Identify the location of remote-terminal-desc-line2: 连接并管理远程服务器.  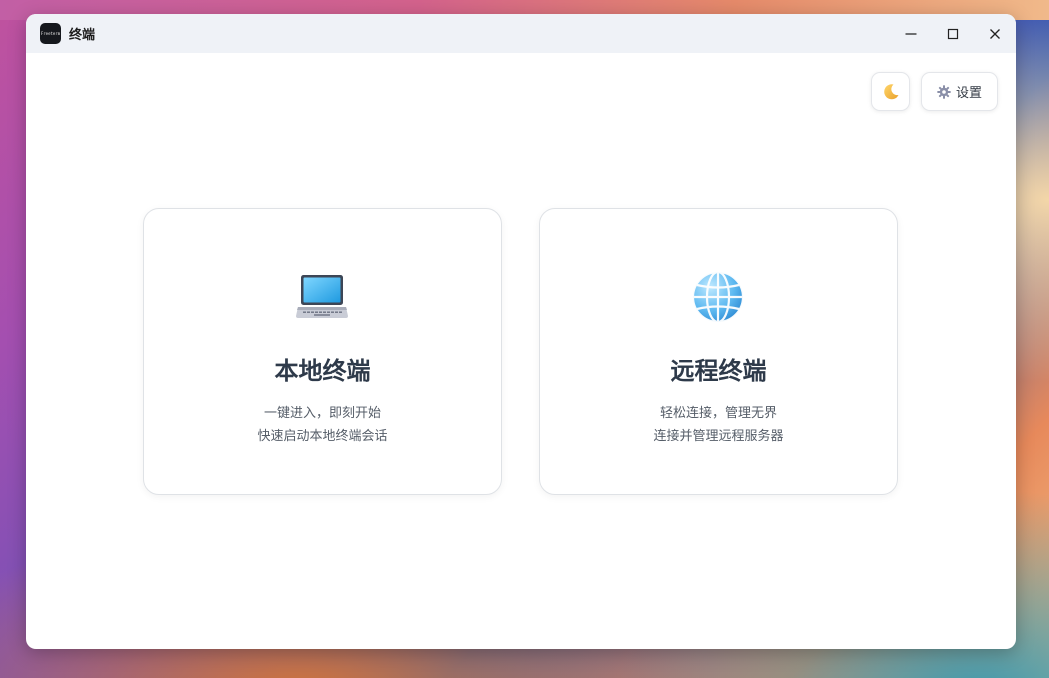
(718, 436).